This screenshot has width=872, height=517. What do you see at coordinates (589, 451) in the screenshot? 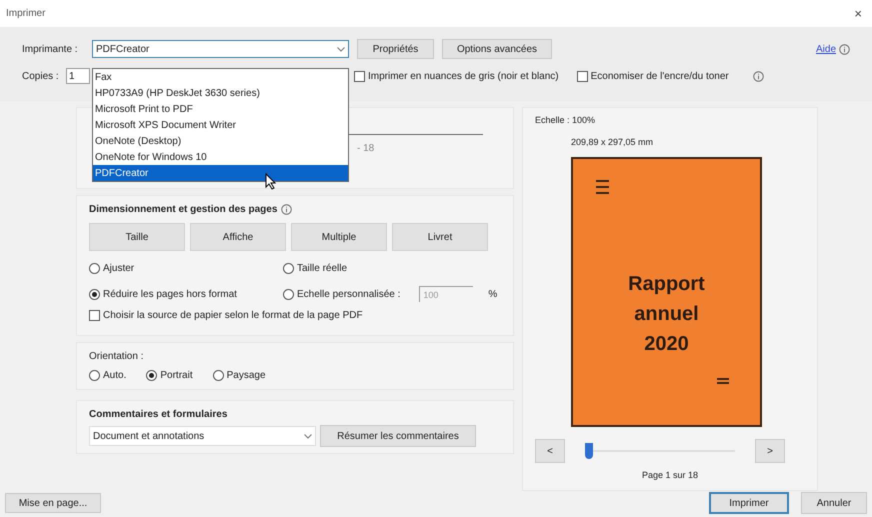
I see `slider-thumb` at bounding box center [589, 451].